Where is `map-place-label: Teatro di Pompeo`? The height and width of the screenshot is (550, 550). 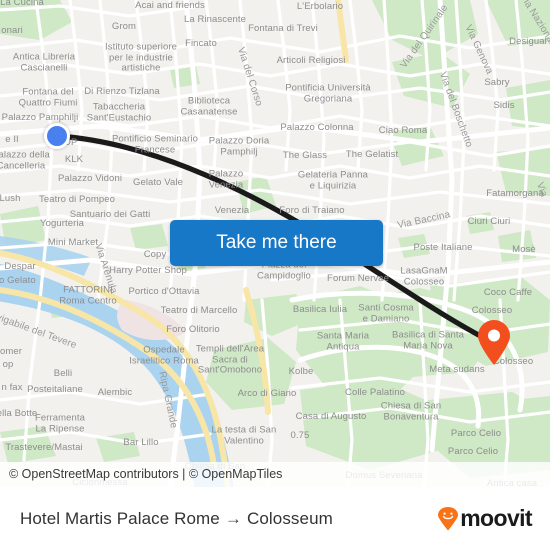
map-place-label: Teatro di Pompeo is located at coordinates (77, 199).